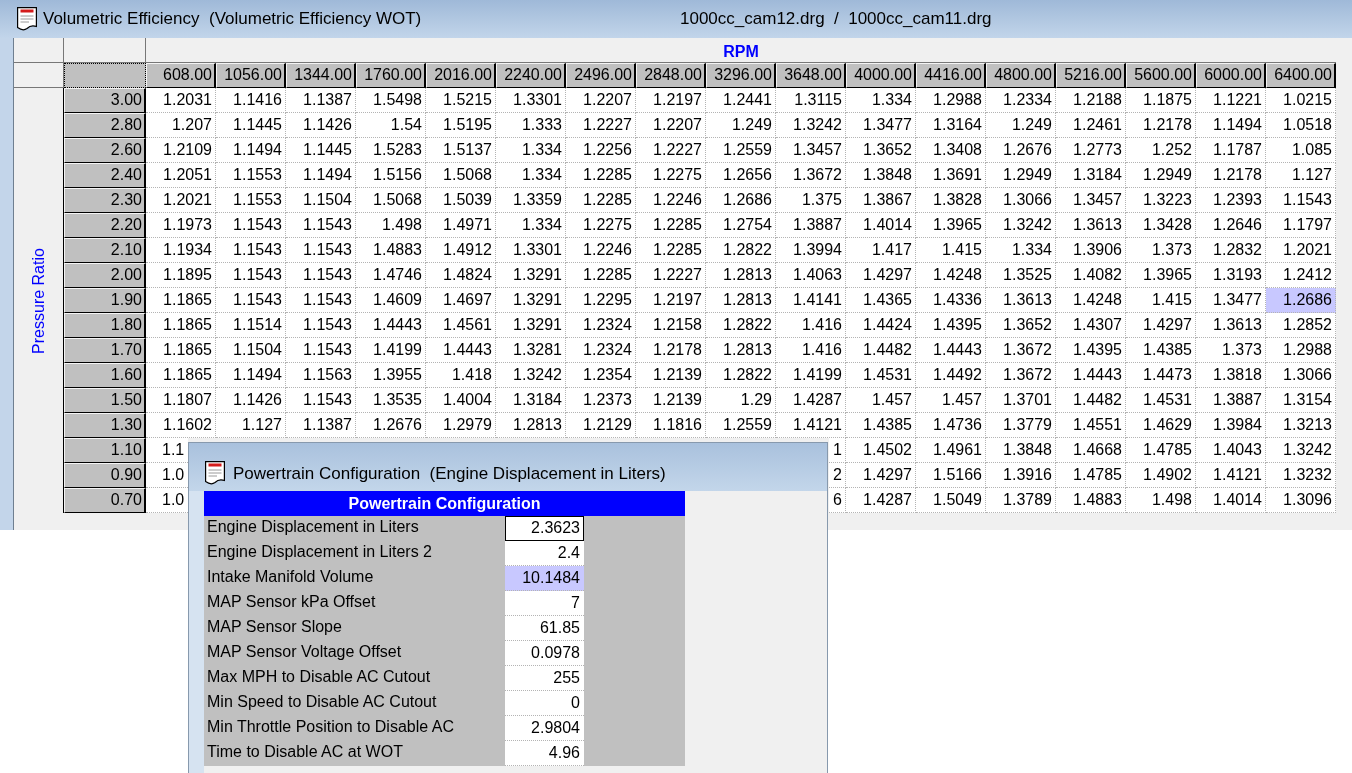 Image resolution: width=1352 pixels, height=773 pixels. What do you see at coordinates (544, 678) in the screenshot?
I see `value-field: 255` at bounding box center [544, 678].